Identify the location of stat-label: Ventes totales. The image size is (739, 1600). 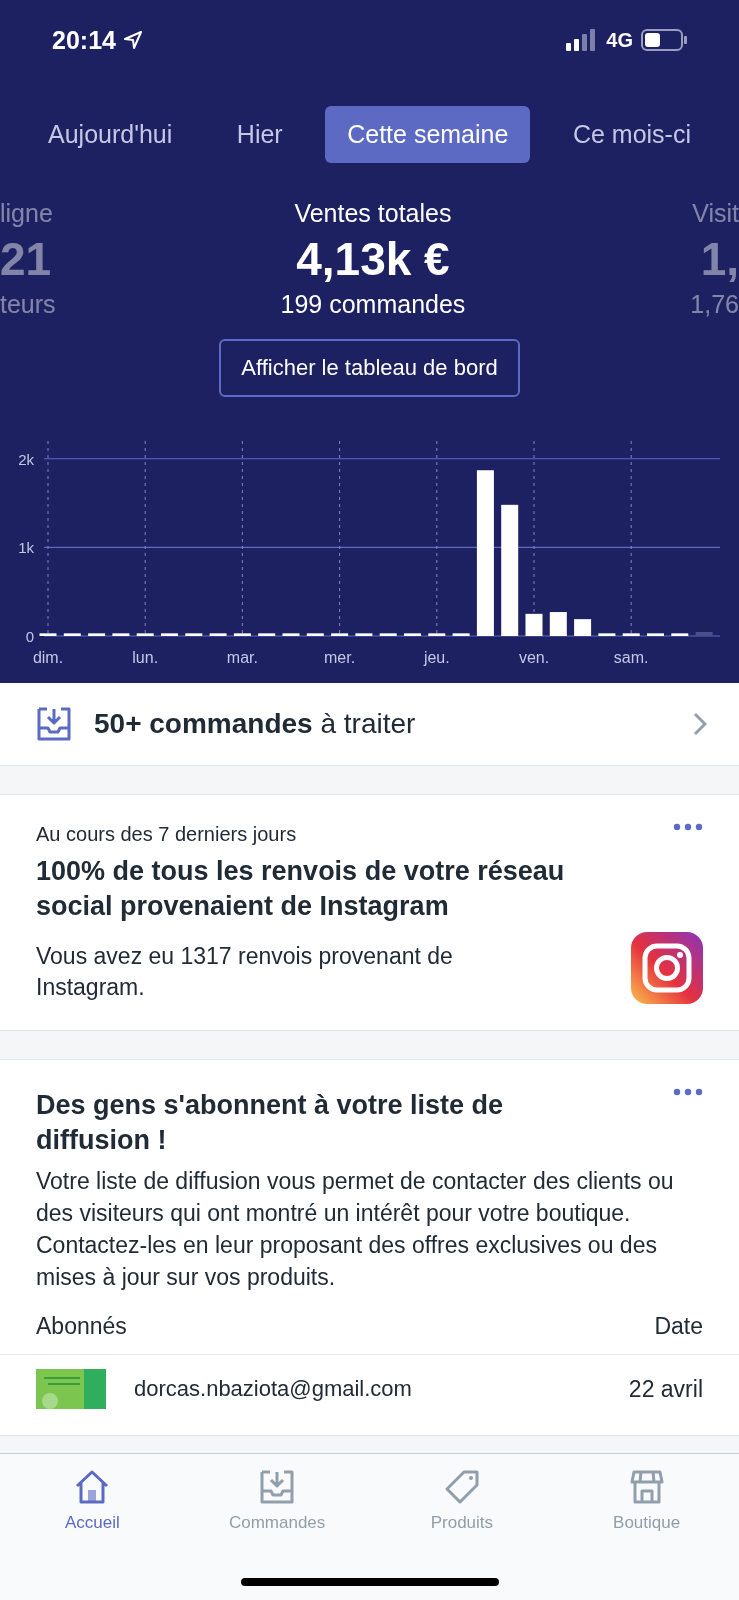
(373, 213).